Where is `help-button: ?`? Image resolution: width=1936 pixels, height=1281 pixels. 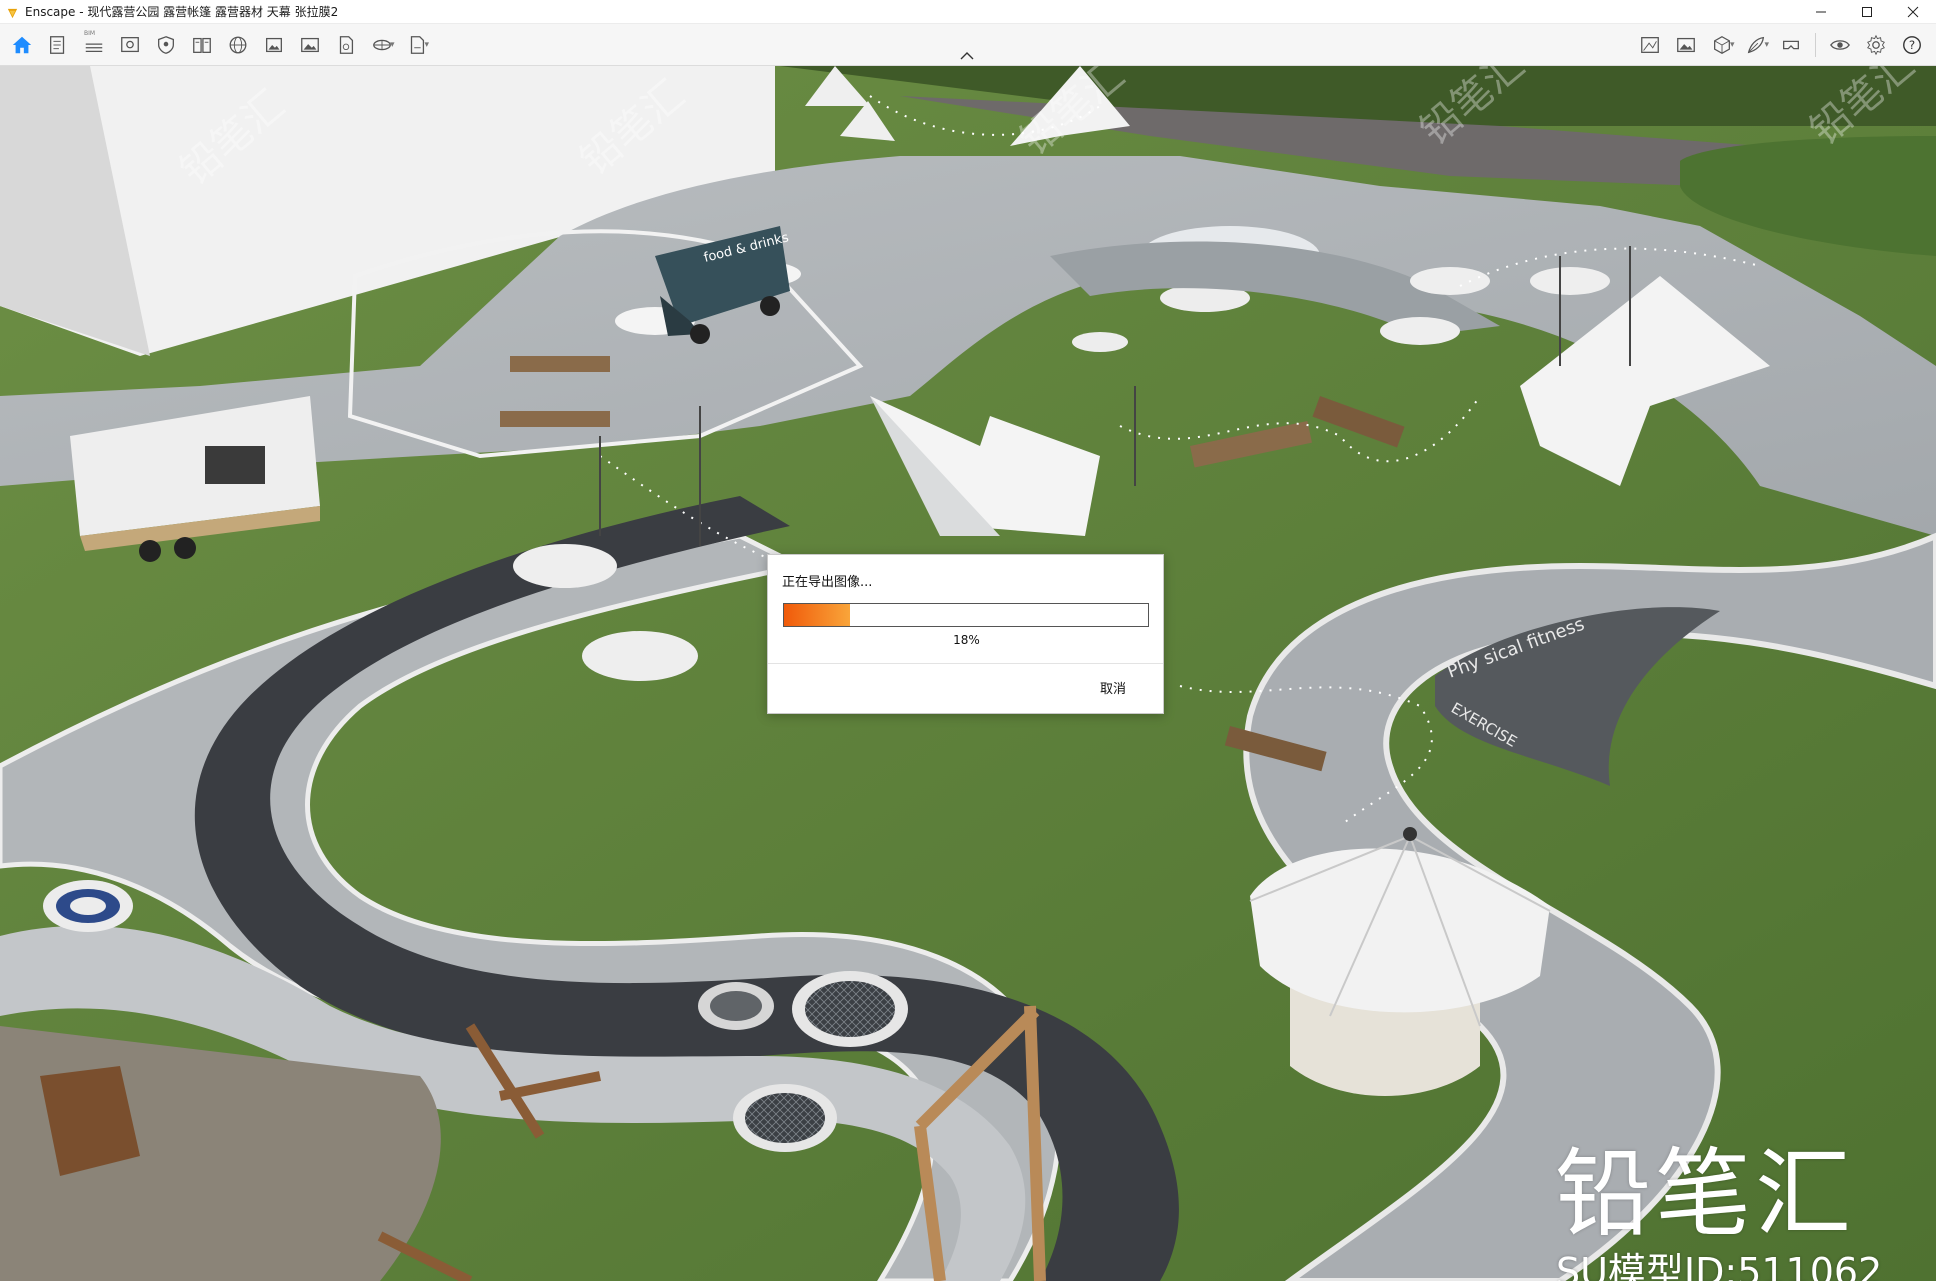
help-button: ? is located at coordinates (1912, 45).